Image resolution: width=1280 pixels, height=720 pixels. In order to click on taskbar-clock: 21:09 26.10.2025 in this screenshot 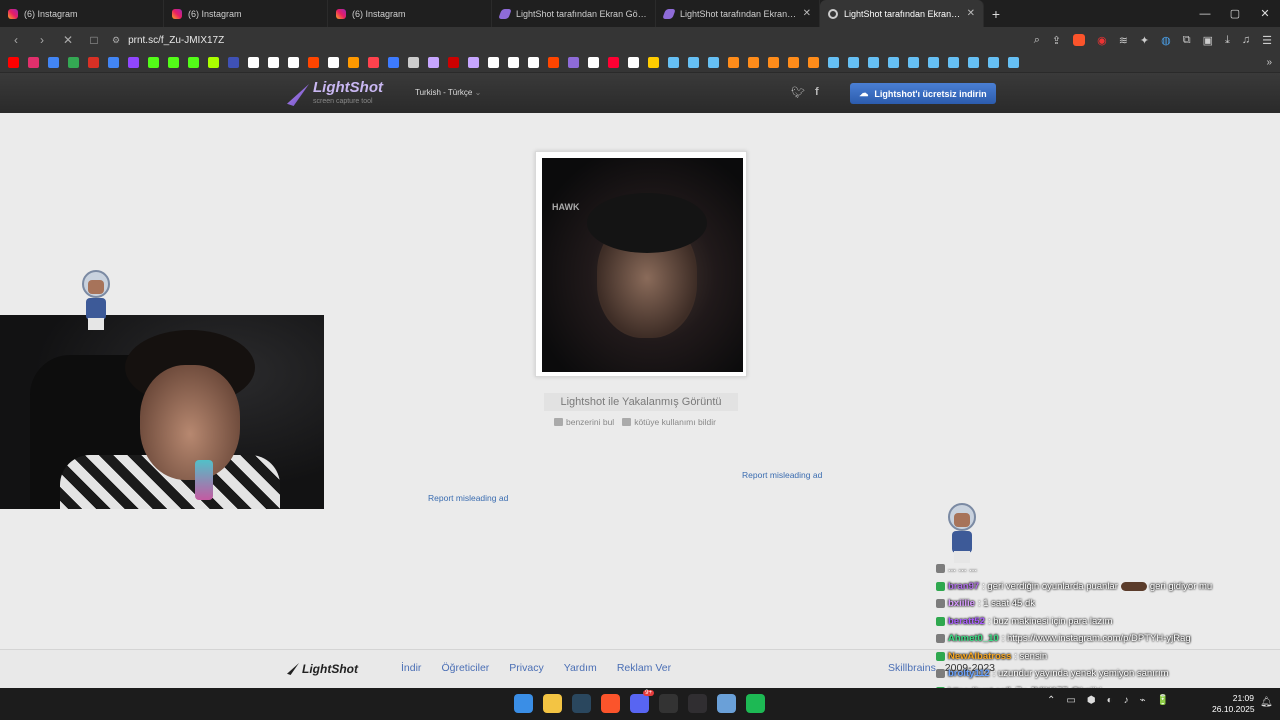, I will do `click(1233, 704)`.